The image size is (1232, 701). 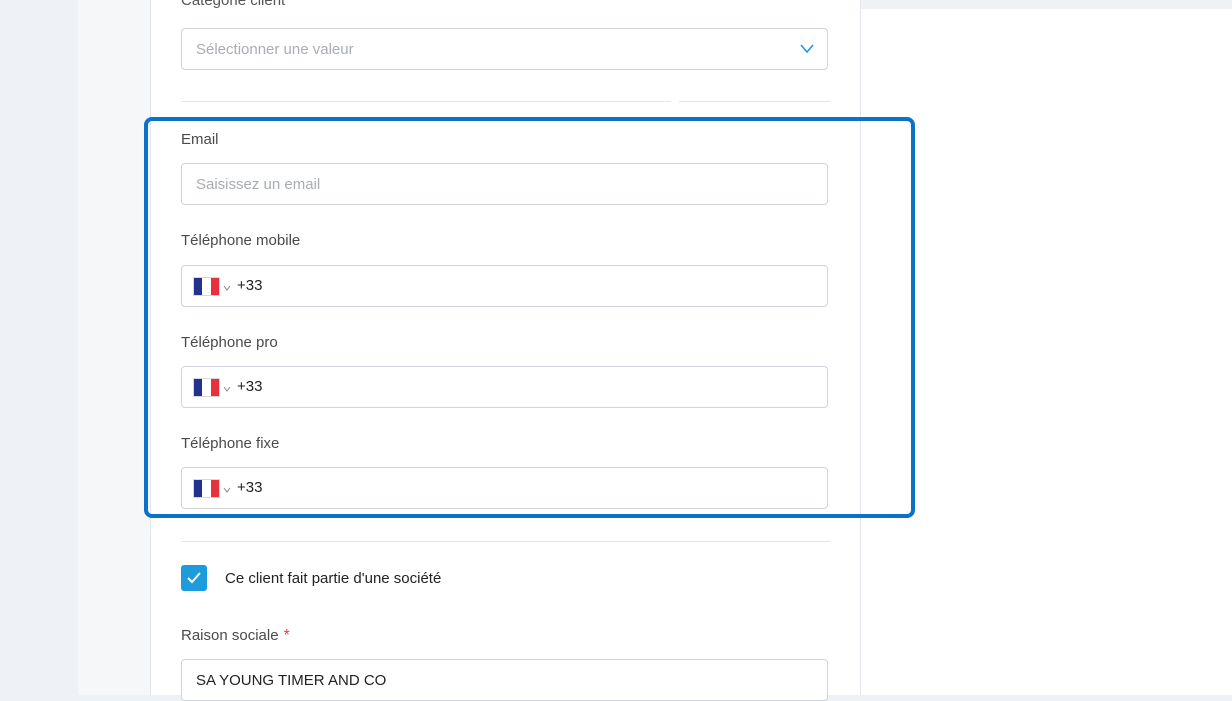 I want to click on categorie-client-placeholder: Sélectionner une valeur, so click(x=275, y=49).